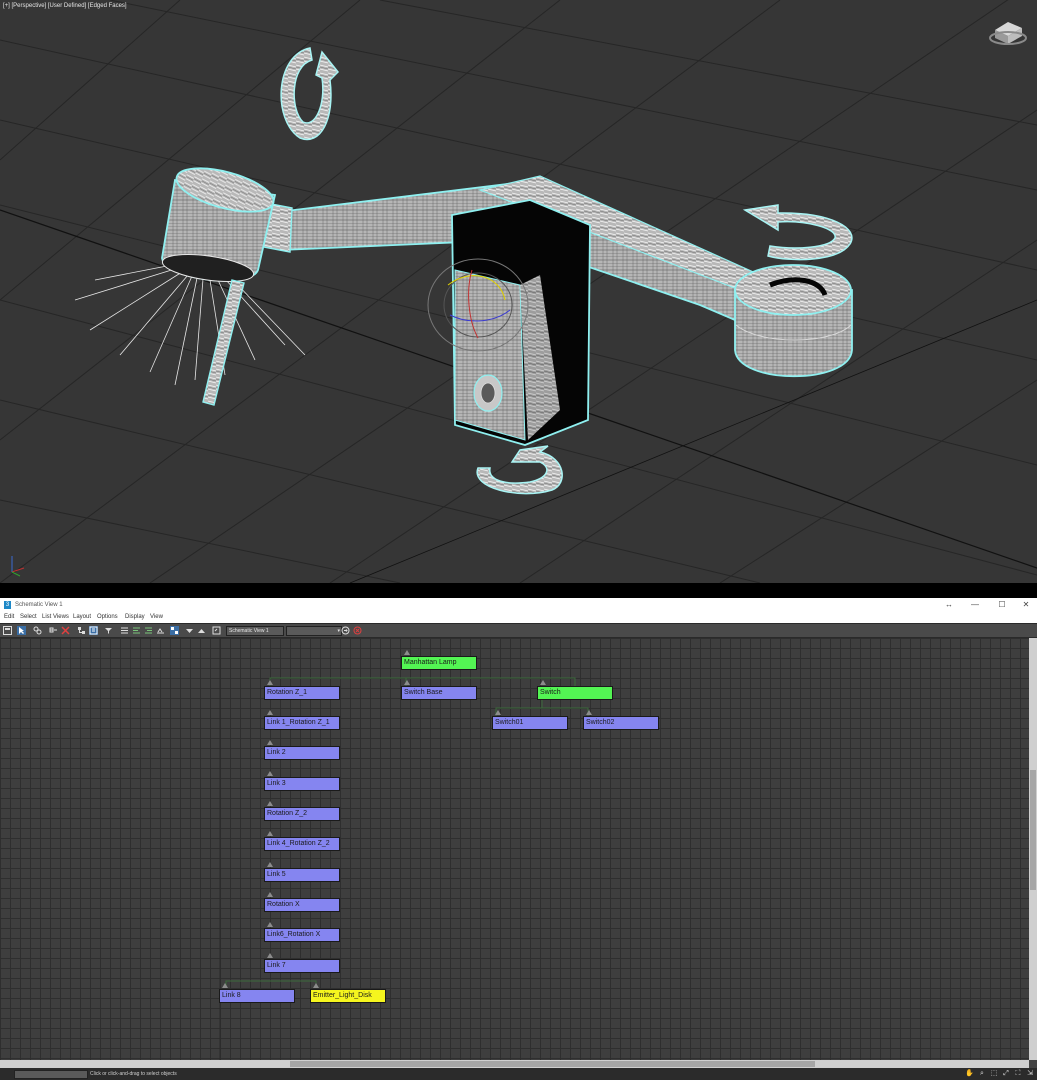 This screenshot has height=1080, width=1037. I want to click on list-views-icon, so click(124, 630).